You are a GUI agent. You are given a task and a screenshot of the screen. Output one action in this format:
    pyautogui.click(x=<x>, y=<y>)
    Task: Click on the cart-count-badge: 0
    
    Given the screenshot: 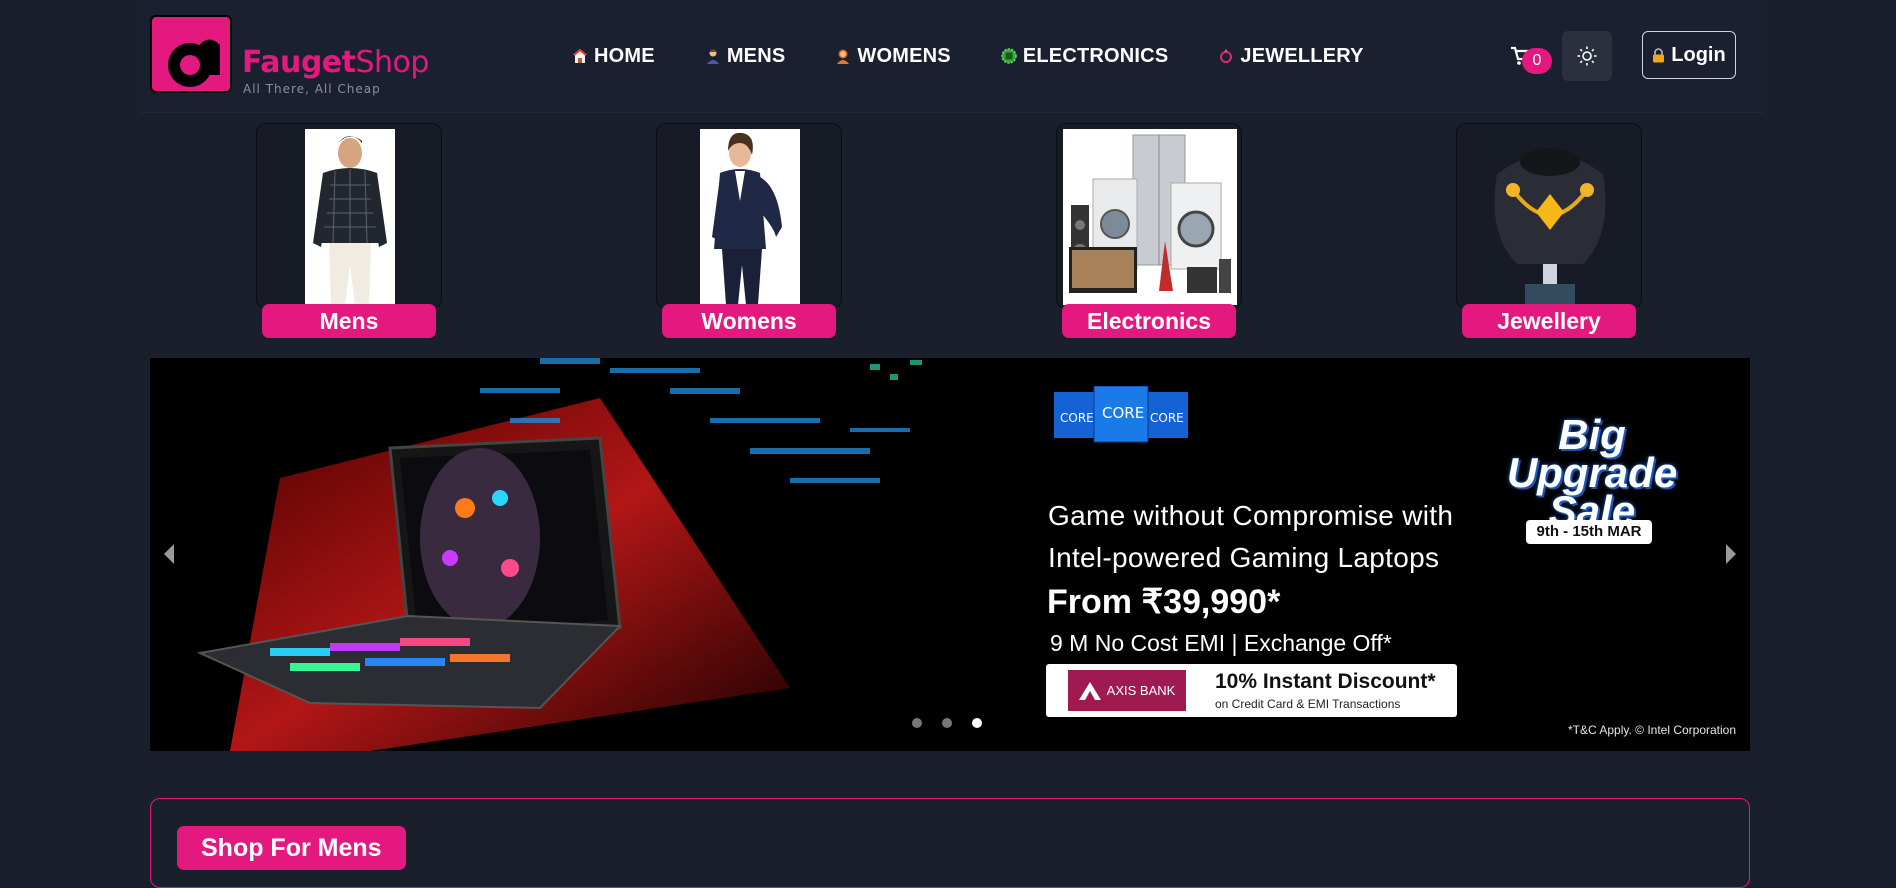 What is the action you would take?
    pyautogui.click(x=1537, y=61)
    